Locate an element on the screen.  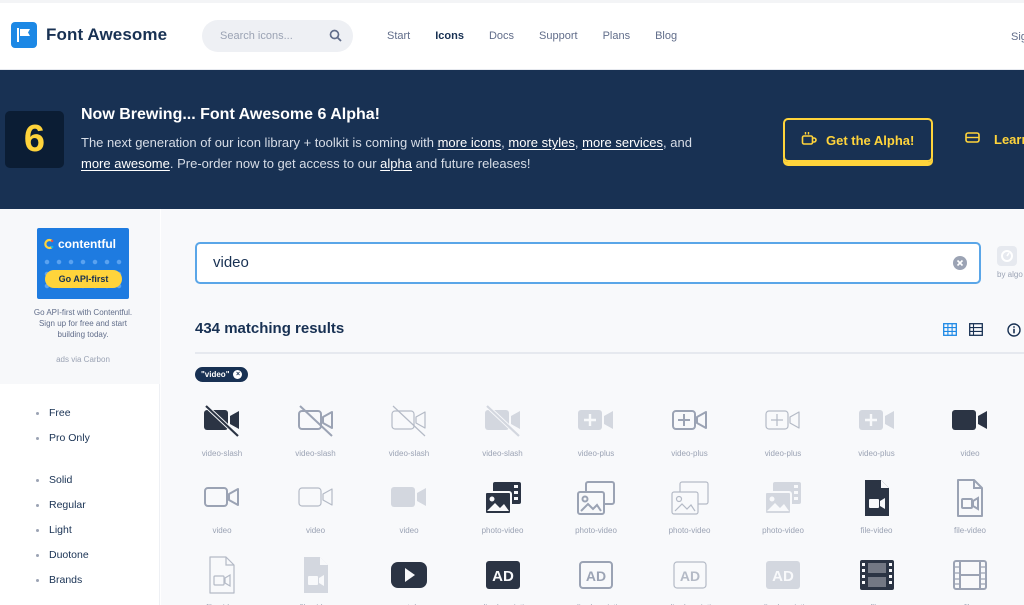
icon-tile-label: video-slash is located at coordinates (502, 453).